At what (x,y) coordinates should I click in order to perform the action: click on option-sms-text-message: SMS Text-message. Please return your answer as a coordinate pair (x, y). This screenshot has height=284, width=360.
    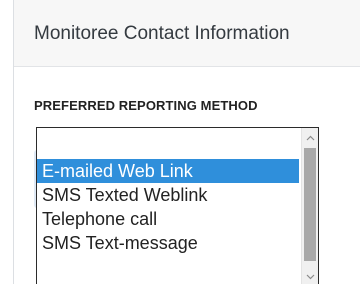
    Looking at the image, I should click on (168, 243).